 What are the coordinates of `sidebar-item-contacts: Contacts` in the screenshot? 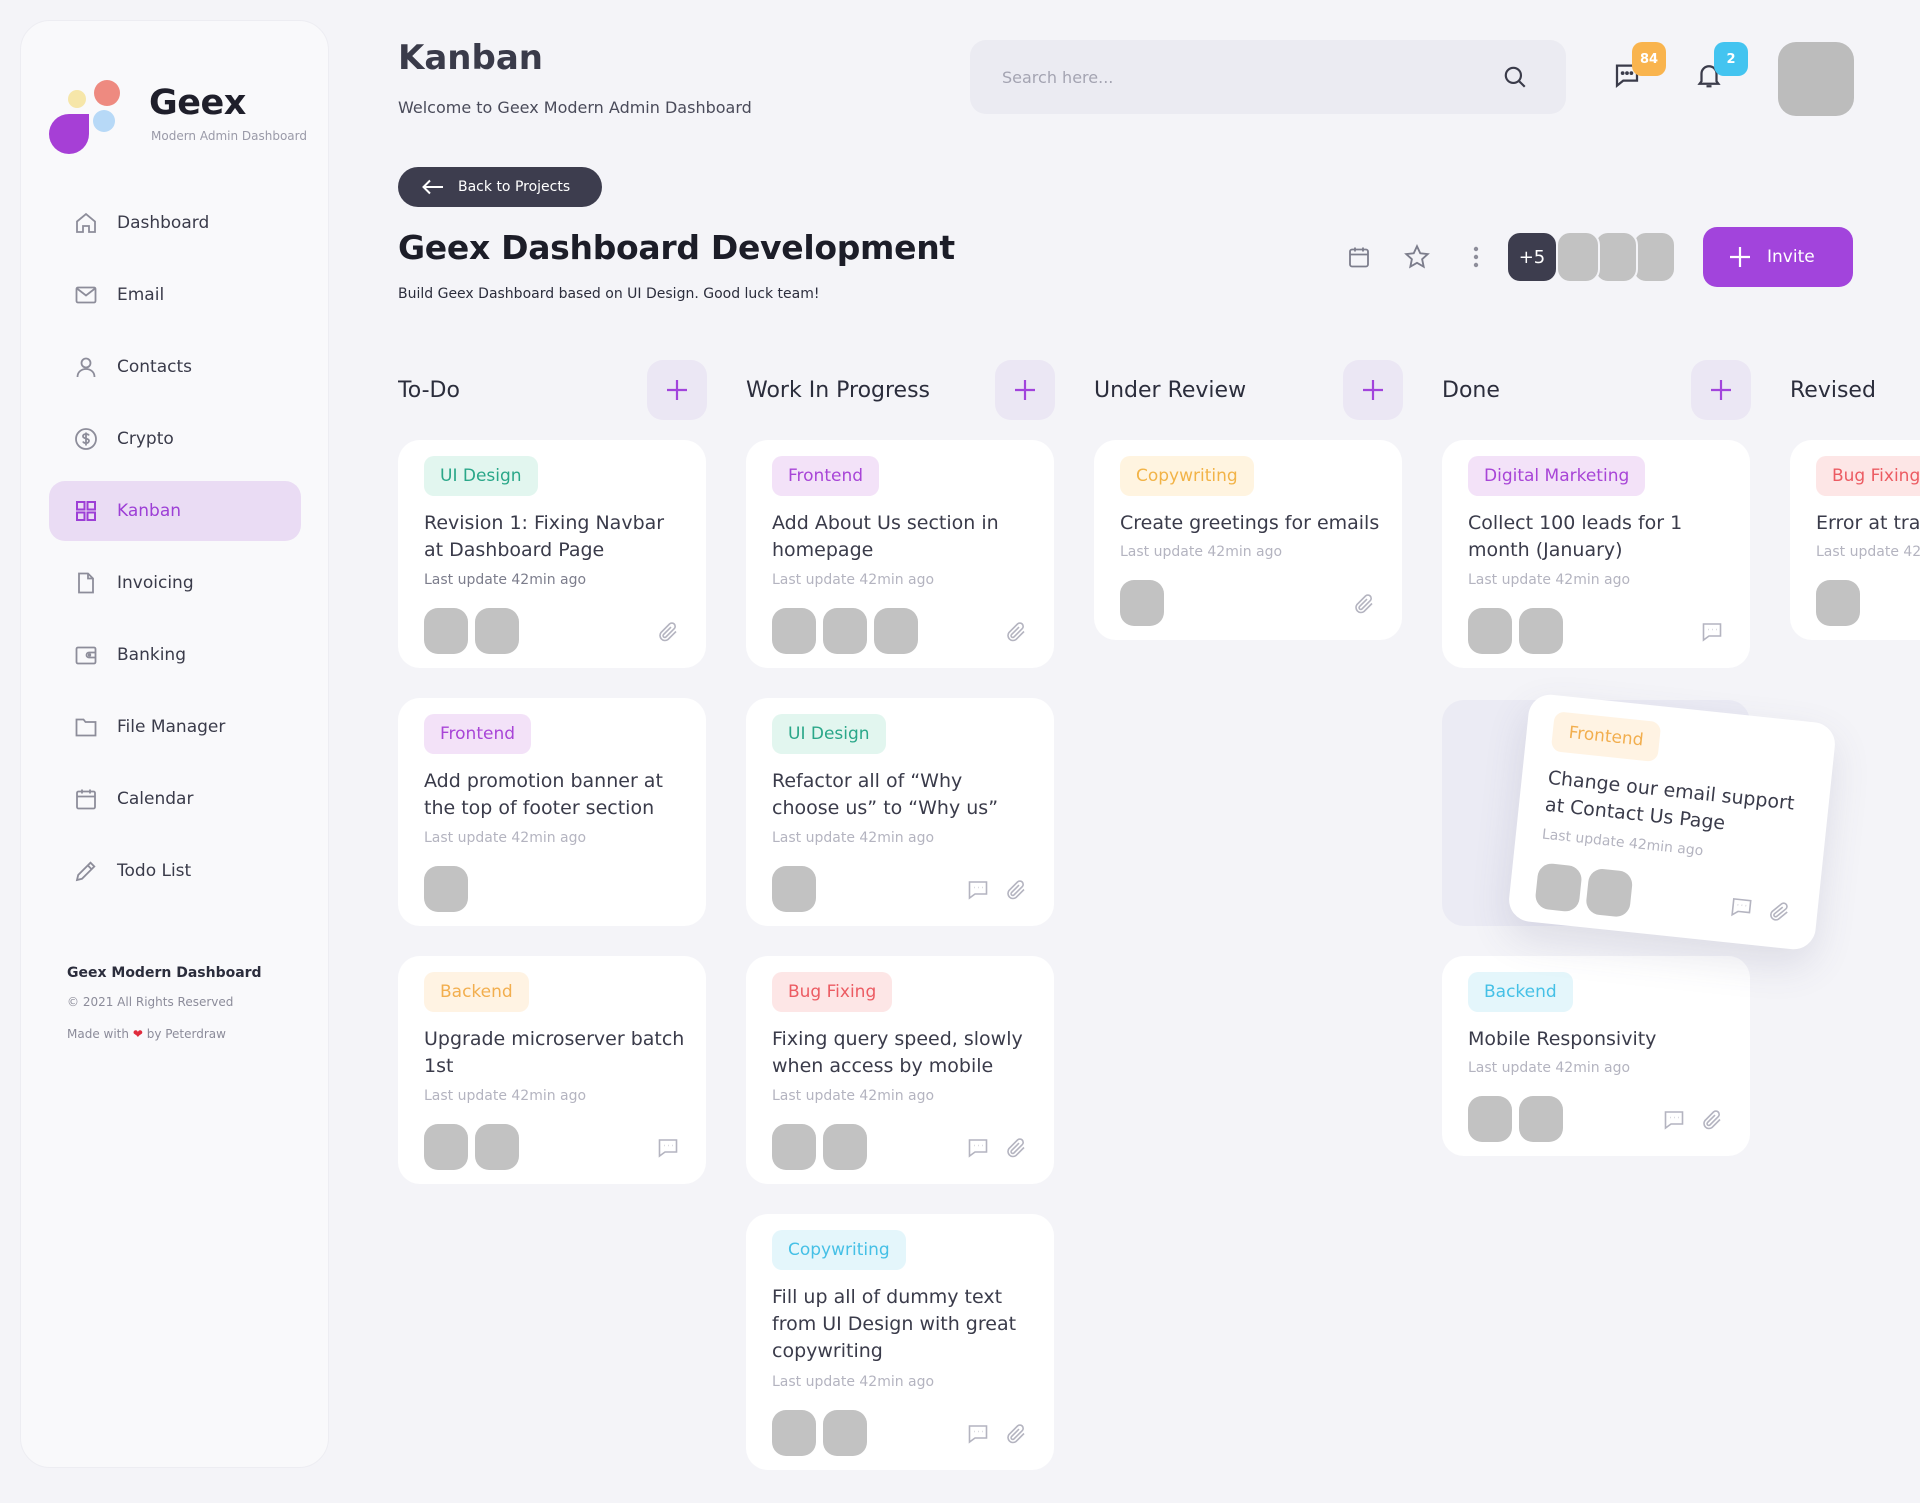 It's located at (175, 367).